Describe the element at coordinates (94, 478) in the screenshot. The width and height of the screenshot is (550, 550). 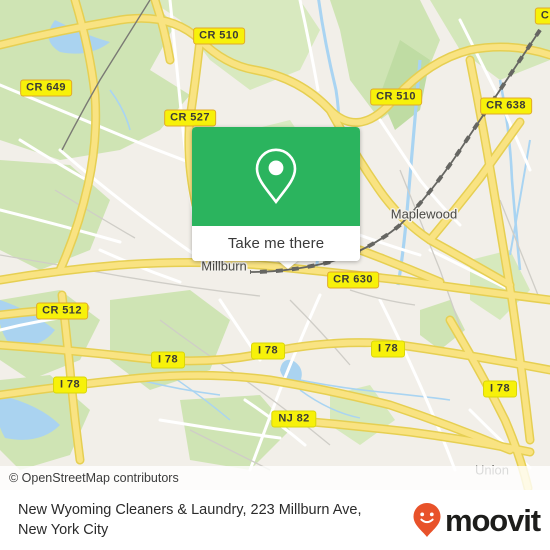
I see `osm-attribution-text: © OpenStreetMap contributors` at that location.